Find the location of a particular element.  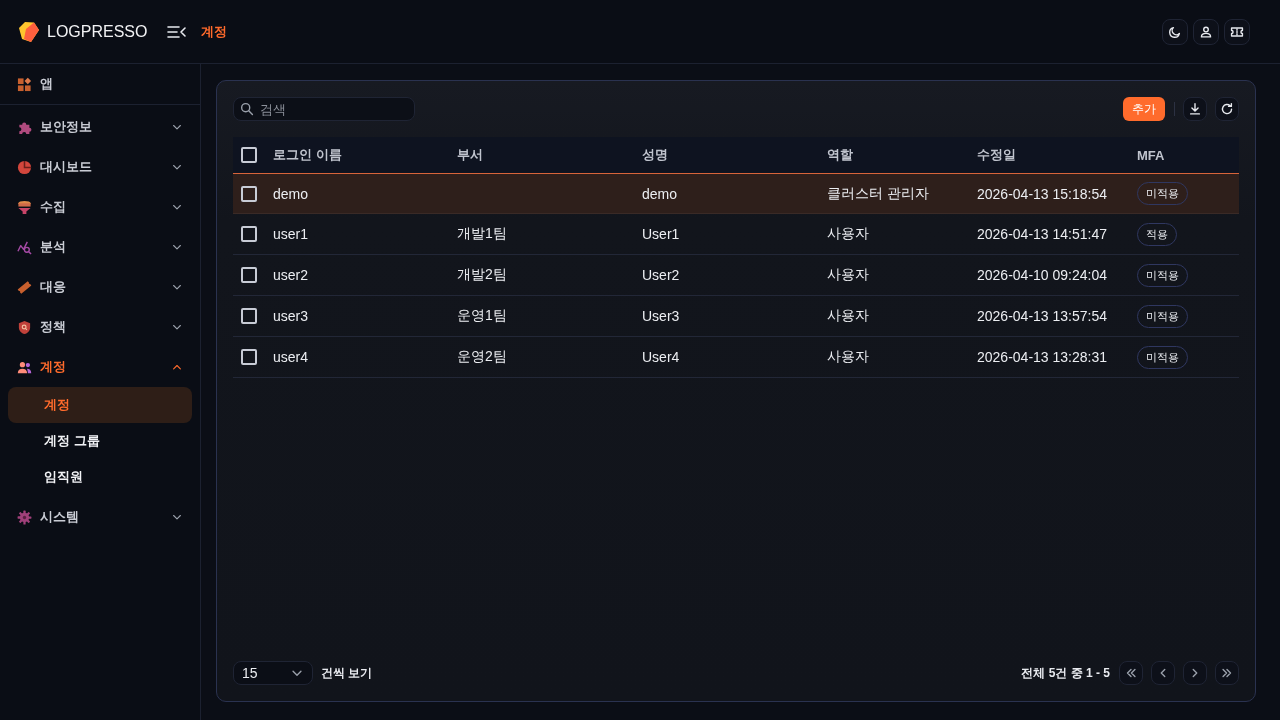

next-page-button is located at coordinates (1195, 673).